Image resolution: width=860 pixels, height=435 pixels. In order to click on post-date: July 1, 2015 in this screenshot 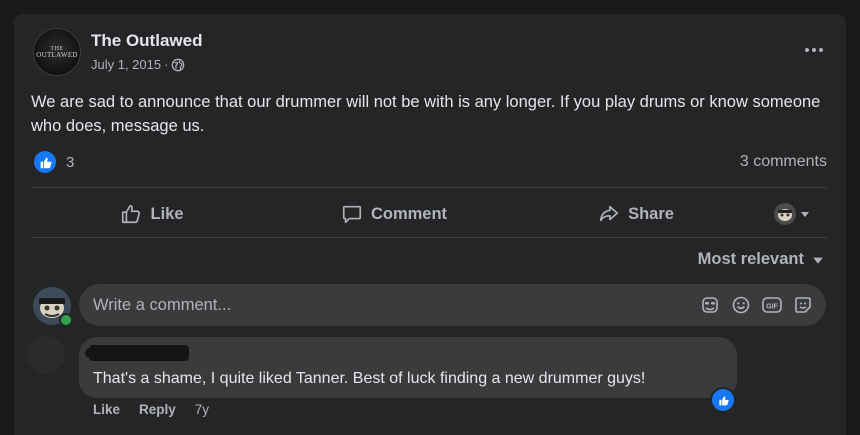, I will do `click(126, 64)`.